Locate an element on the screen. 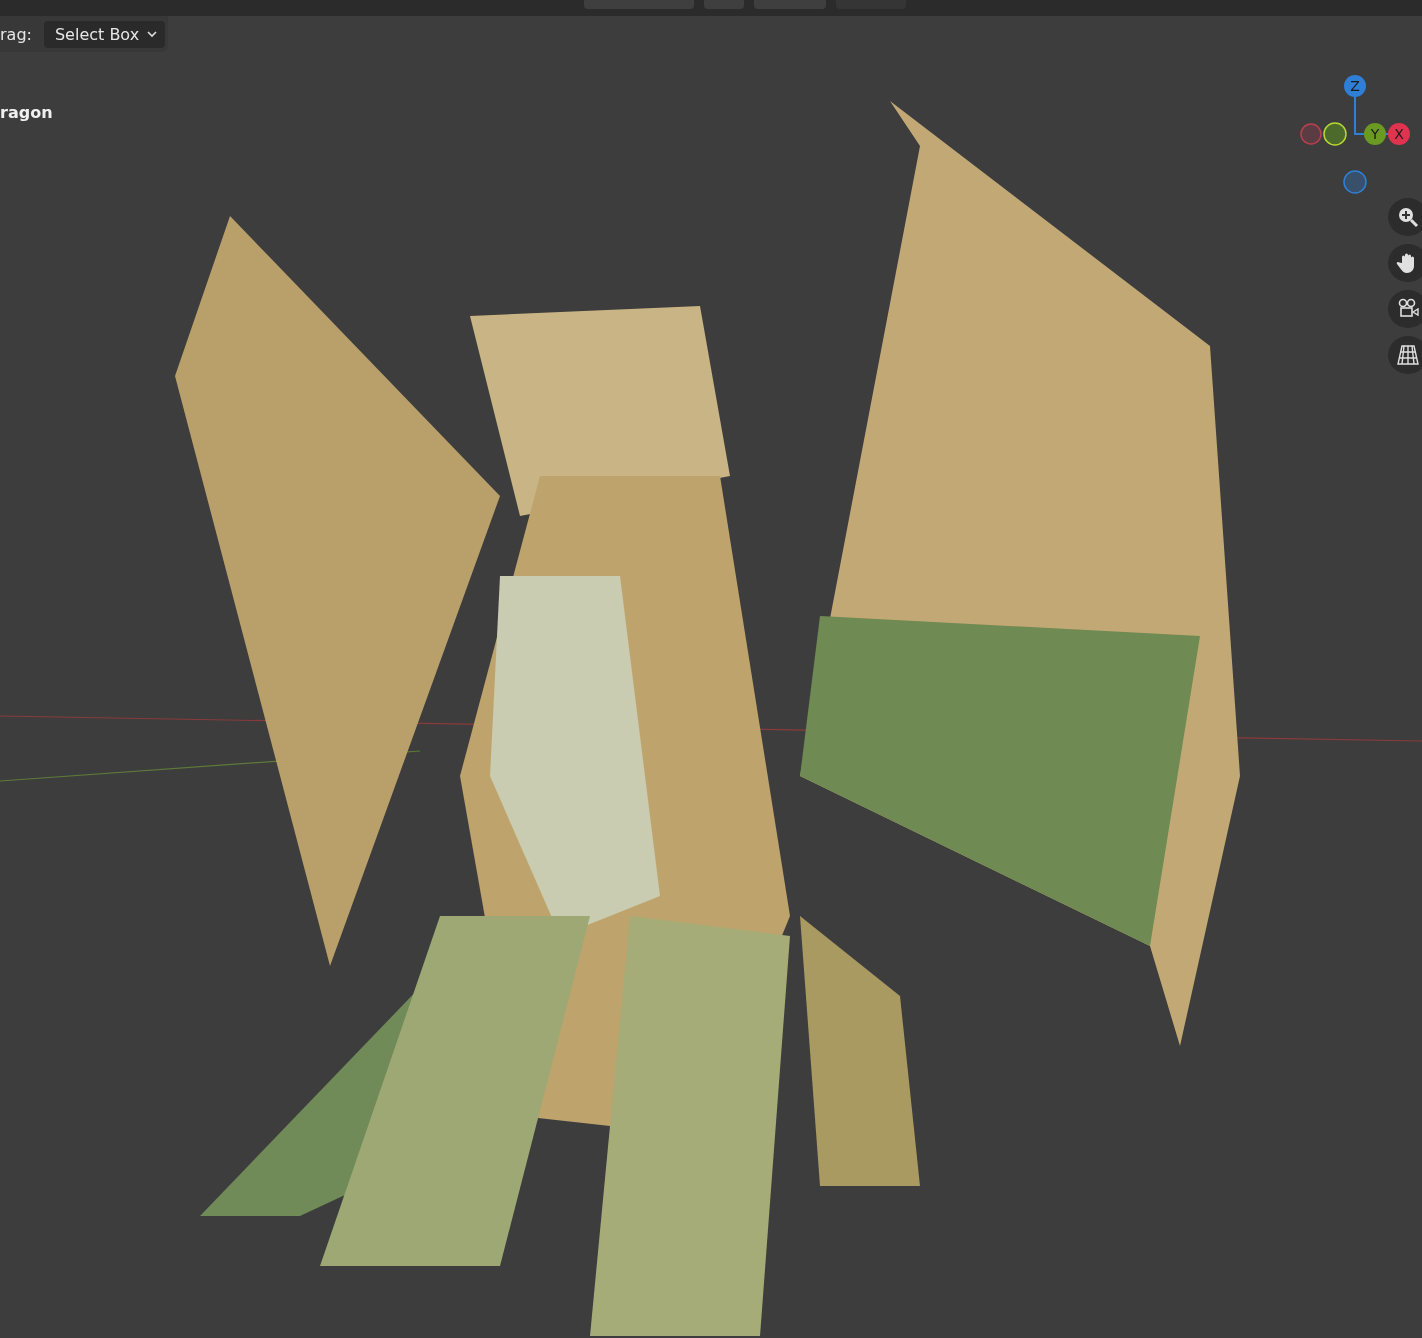 The image size is (1422, 1338). select-box-dropdown: Select Box is located at coordinates (104, 34).